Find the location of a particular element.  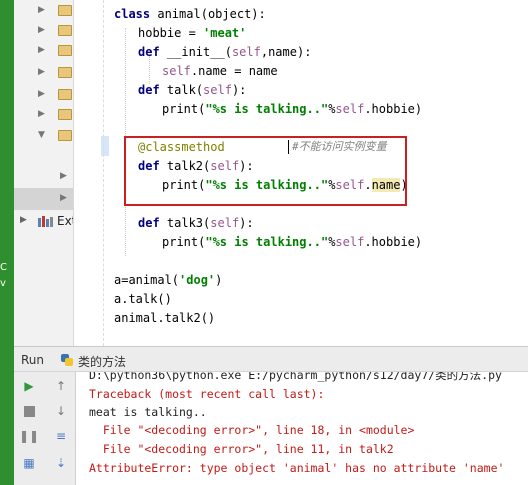

library-icon is located at coordinates (46, 221).